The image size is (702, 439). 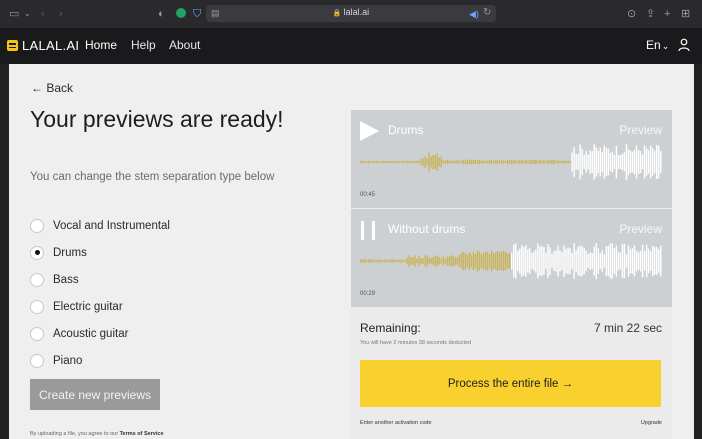 I want to click on tab-overview-icon: ⊞, so click(x=685, y=14).